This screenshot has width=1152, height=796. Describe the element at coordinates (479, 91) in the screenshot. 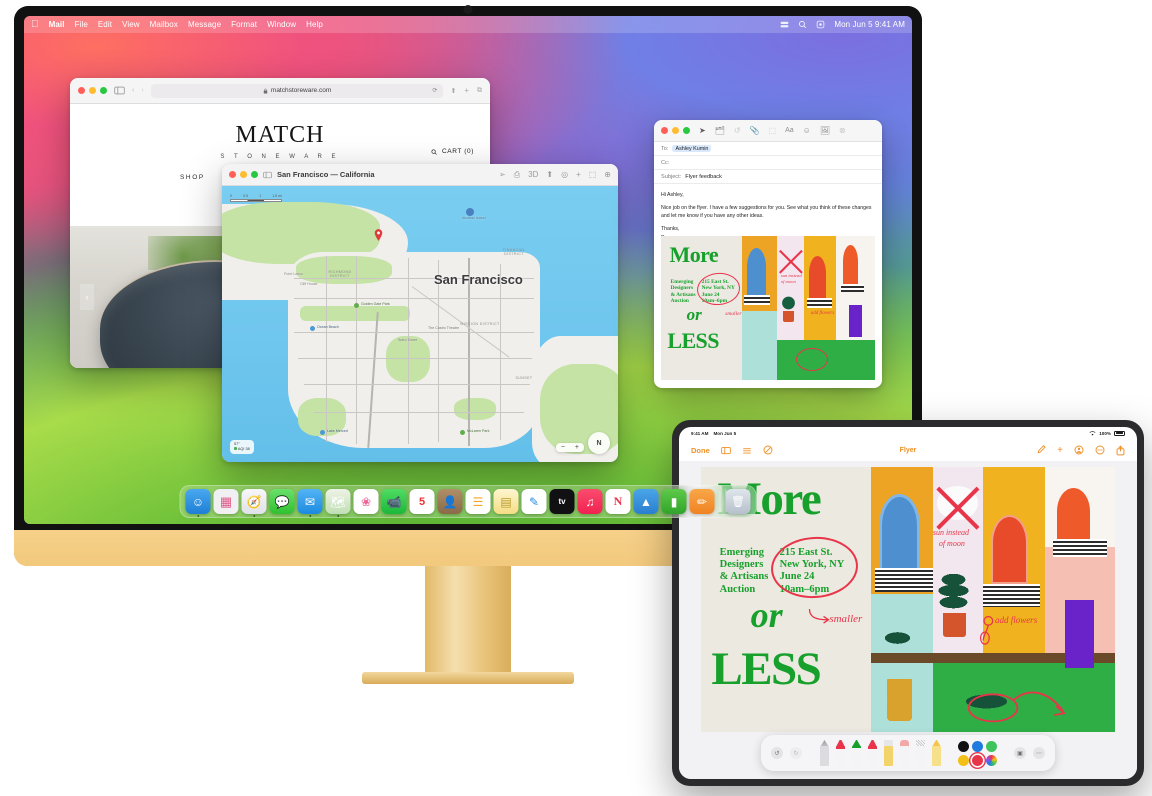

I see `tab-overview-icon: ⧉` at that location.